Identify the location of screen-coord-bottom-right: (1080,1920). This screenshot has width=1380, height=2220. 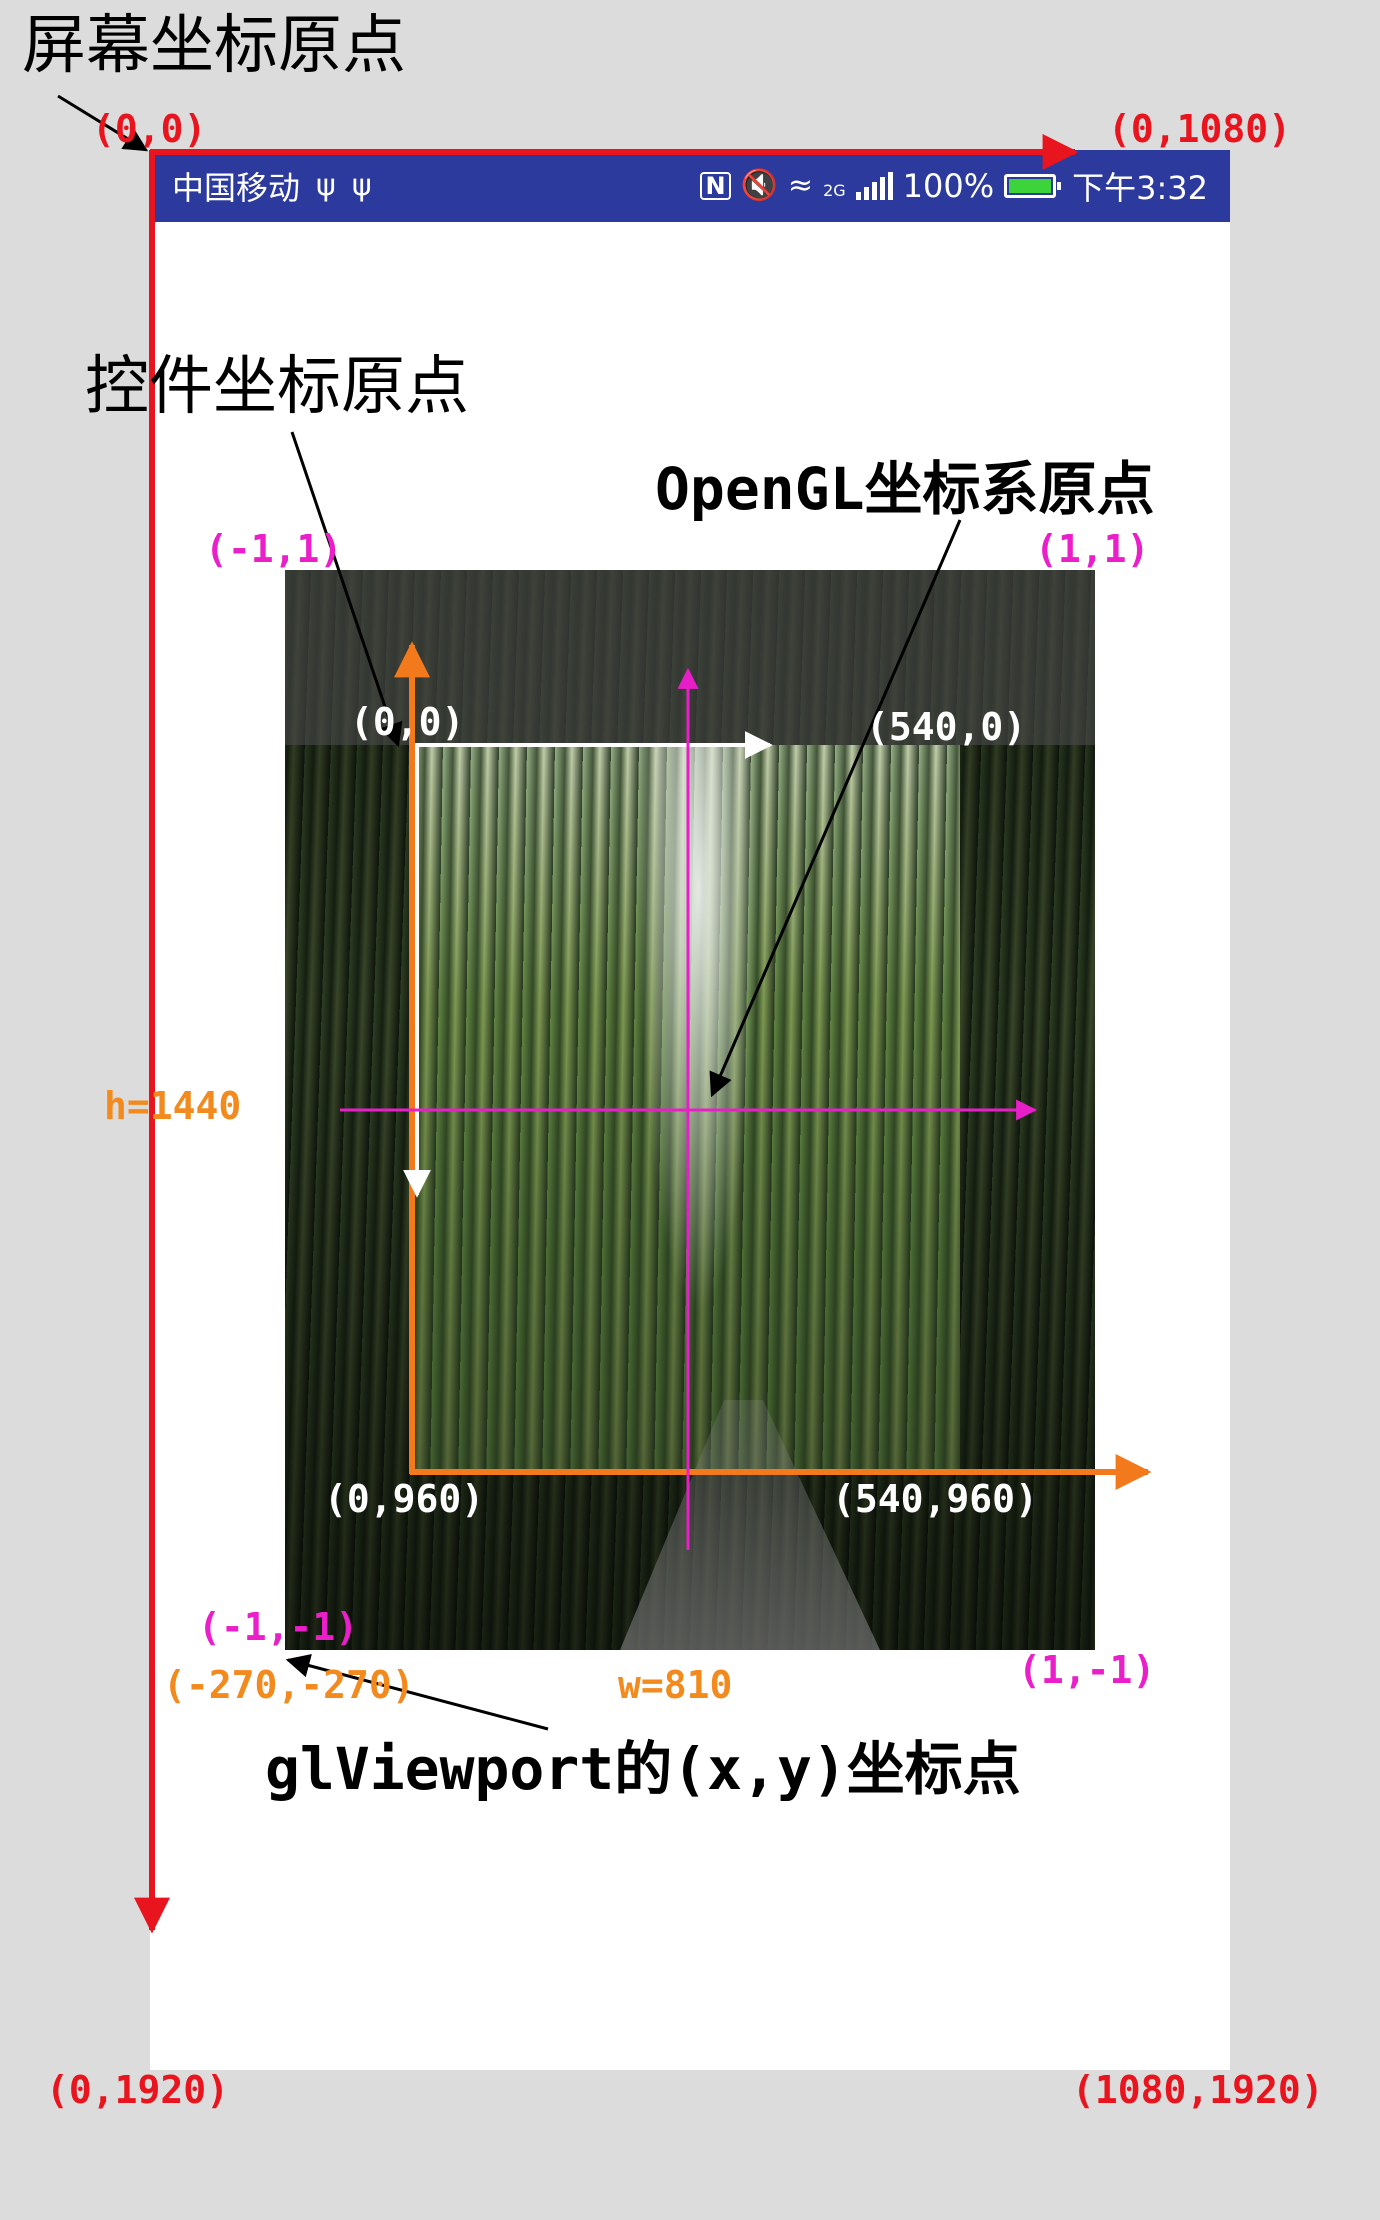
(1198, 2090).